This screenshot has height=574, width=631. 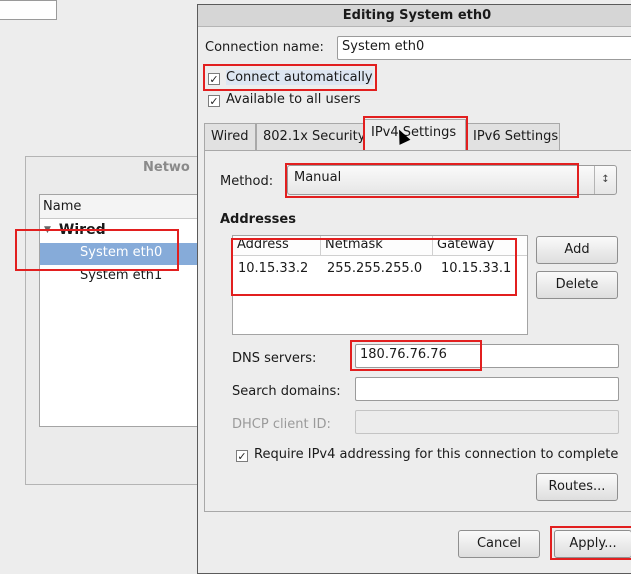 I want to click on add-button: Add, so click(x=577, y=250).